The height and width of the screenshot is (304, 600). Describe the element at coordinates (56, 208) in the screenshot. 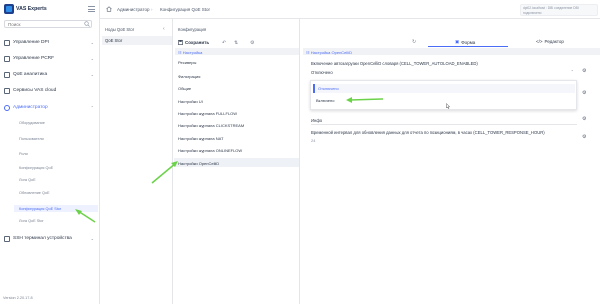

I see `sub-qoe-stor-config: Конфигурация QoE Stor` at that location.